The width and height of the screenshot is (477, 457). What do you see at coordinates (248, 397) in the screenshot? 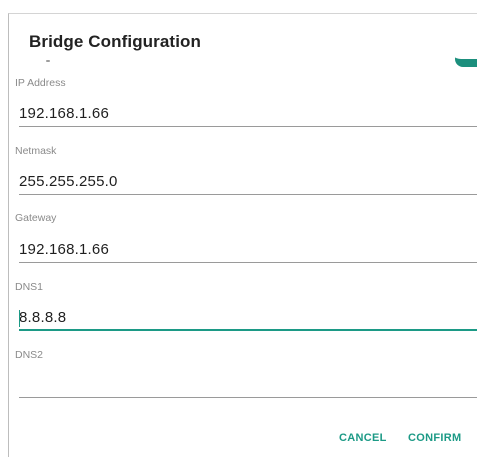
I see `dns2-underline` at bounding box center [248, 397].